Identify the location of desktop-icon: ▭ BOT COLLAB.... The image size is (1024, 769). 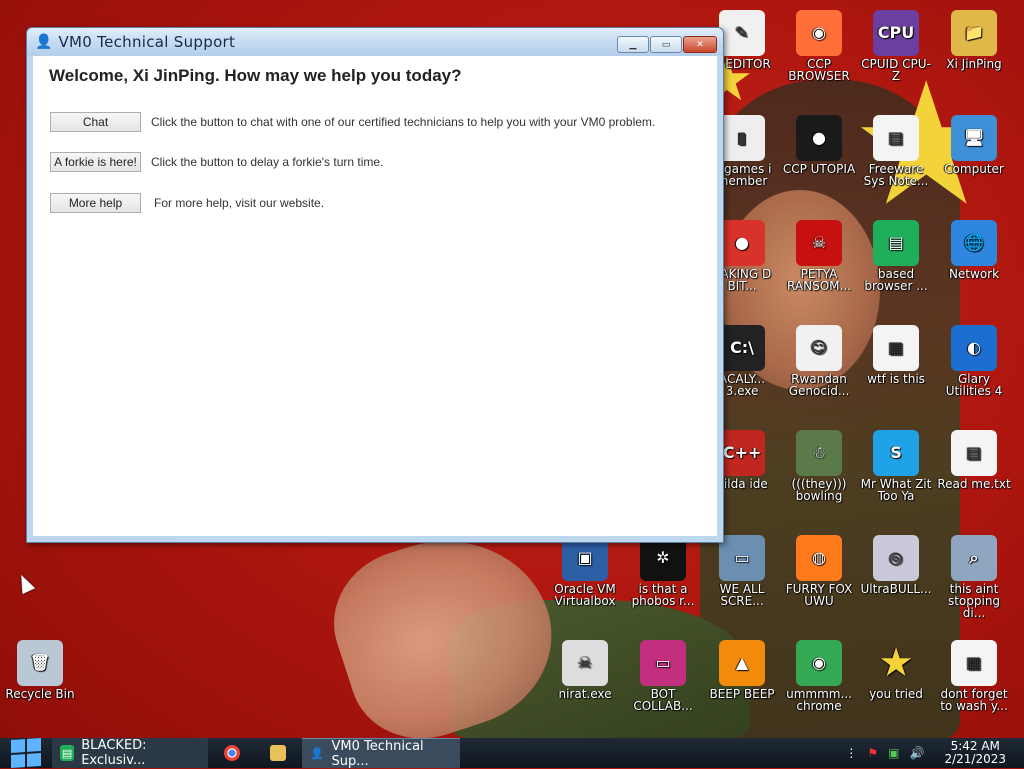
(663, 676).